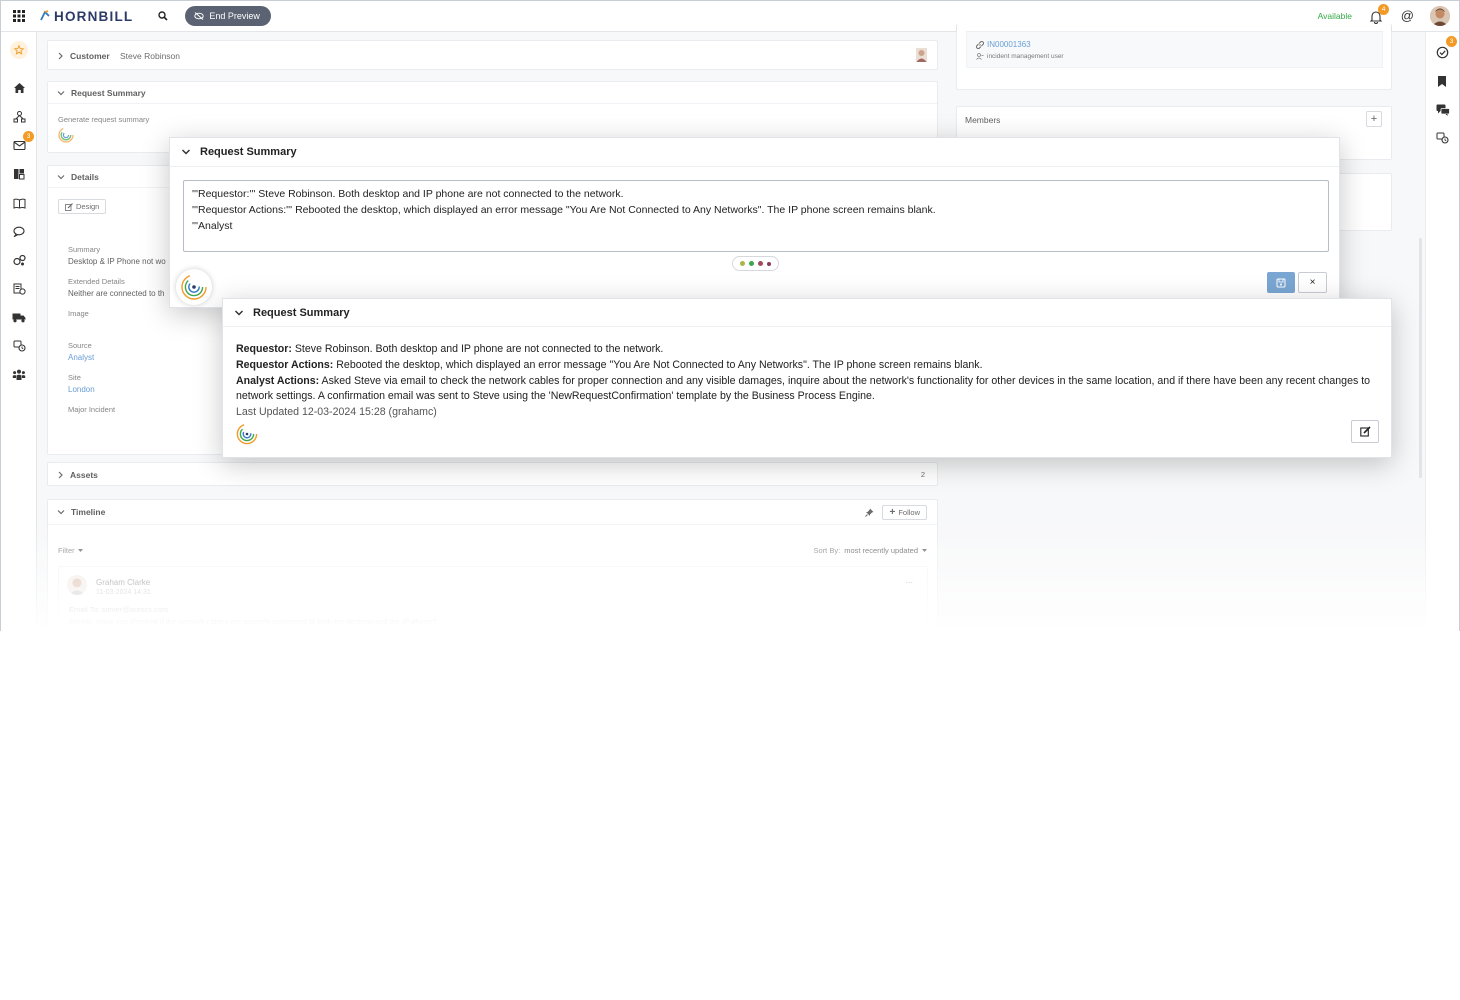 The width and height of the screenshot is (1460, 1000). I want to click on home-icon, so click(19, 88).